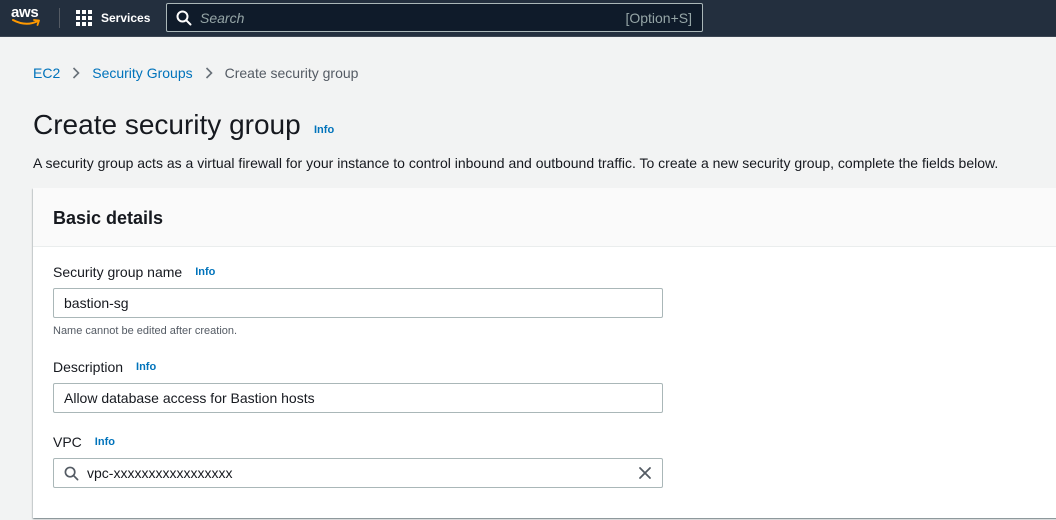 The width and height of the screenshot is (1056, 520). I want to click on description-input, so click(358, 398).